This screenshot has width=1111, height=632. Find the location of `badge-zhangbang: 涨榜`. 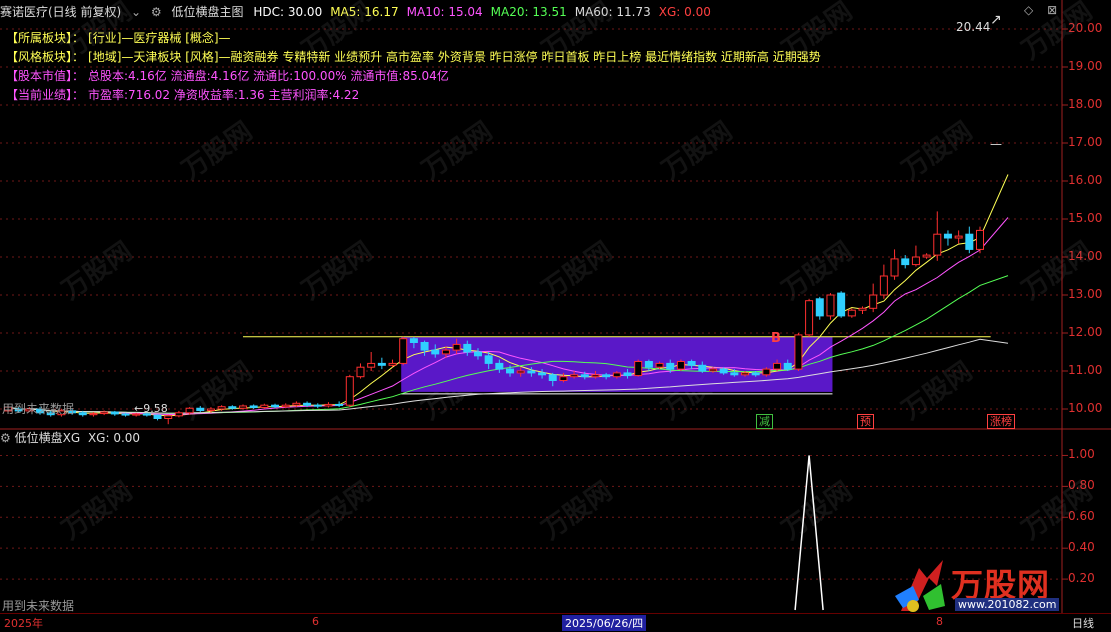

badge-zhangbang: 涨榜 is located at coordinates (1001, 421).